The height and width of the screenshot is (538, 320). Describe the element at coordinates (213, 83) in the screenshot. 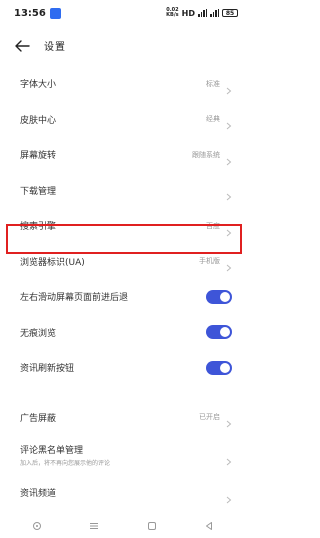

I see `setting-value: 标准` at that location.